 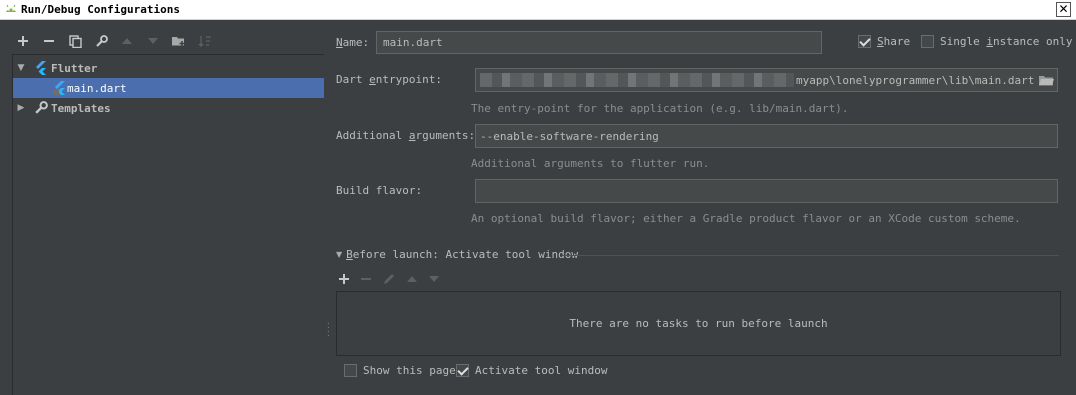 I want to click on edit-defaults-button, so click(x=101, y=41).